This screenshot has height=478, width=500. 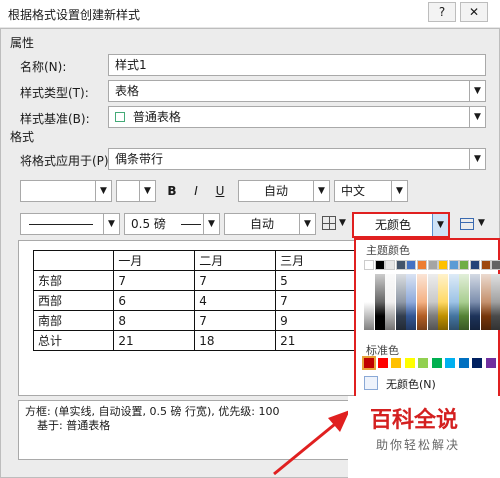 What do you see at coordinates (194, 320) in the screenshot?
I see `table-row: 南部 8 7 9` at bounding box center [194, 320].